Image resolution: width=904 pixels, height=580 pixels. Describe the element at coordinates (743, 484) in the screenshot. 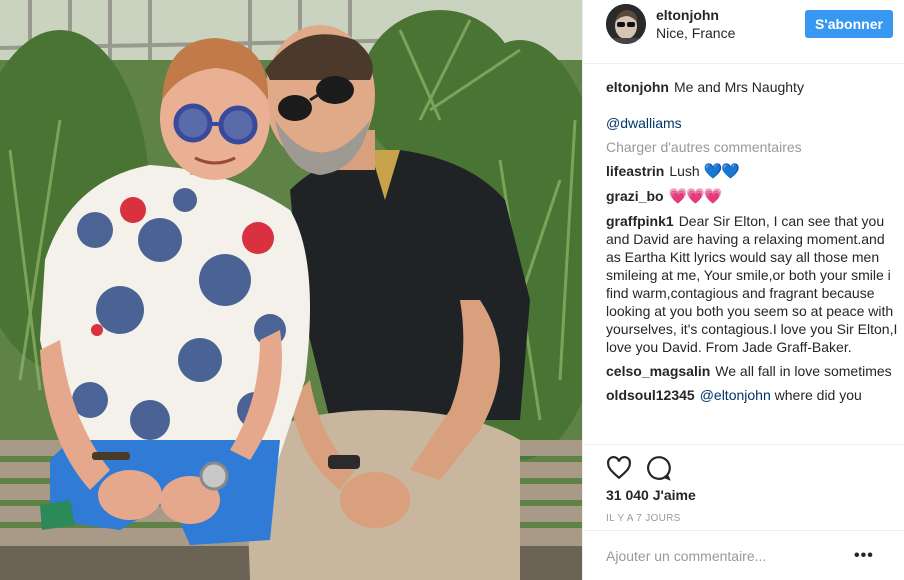

I see `post-actions: 31 040 J'aime IL Y A 7 JOURS` at that location.